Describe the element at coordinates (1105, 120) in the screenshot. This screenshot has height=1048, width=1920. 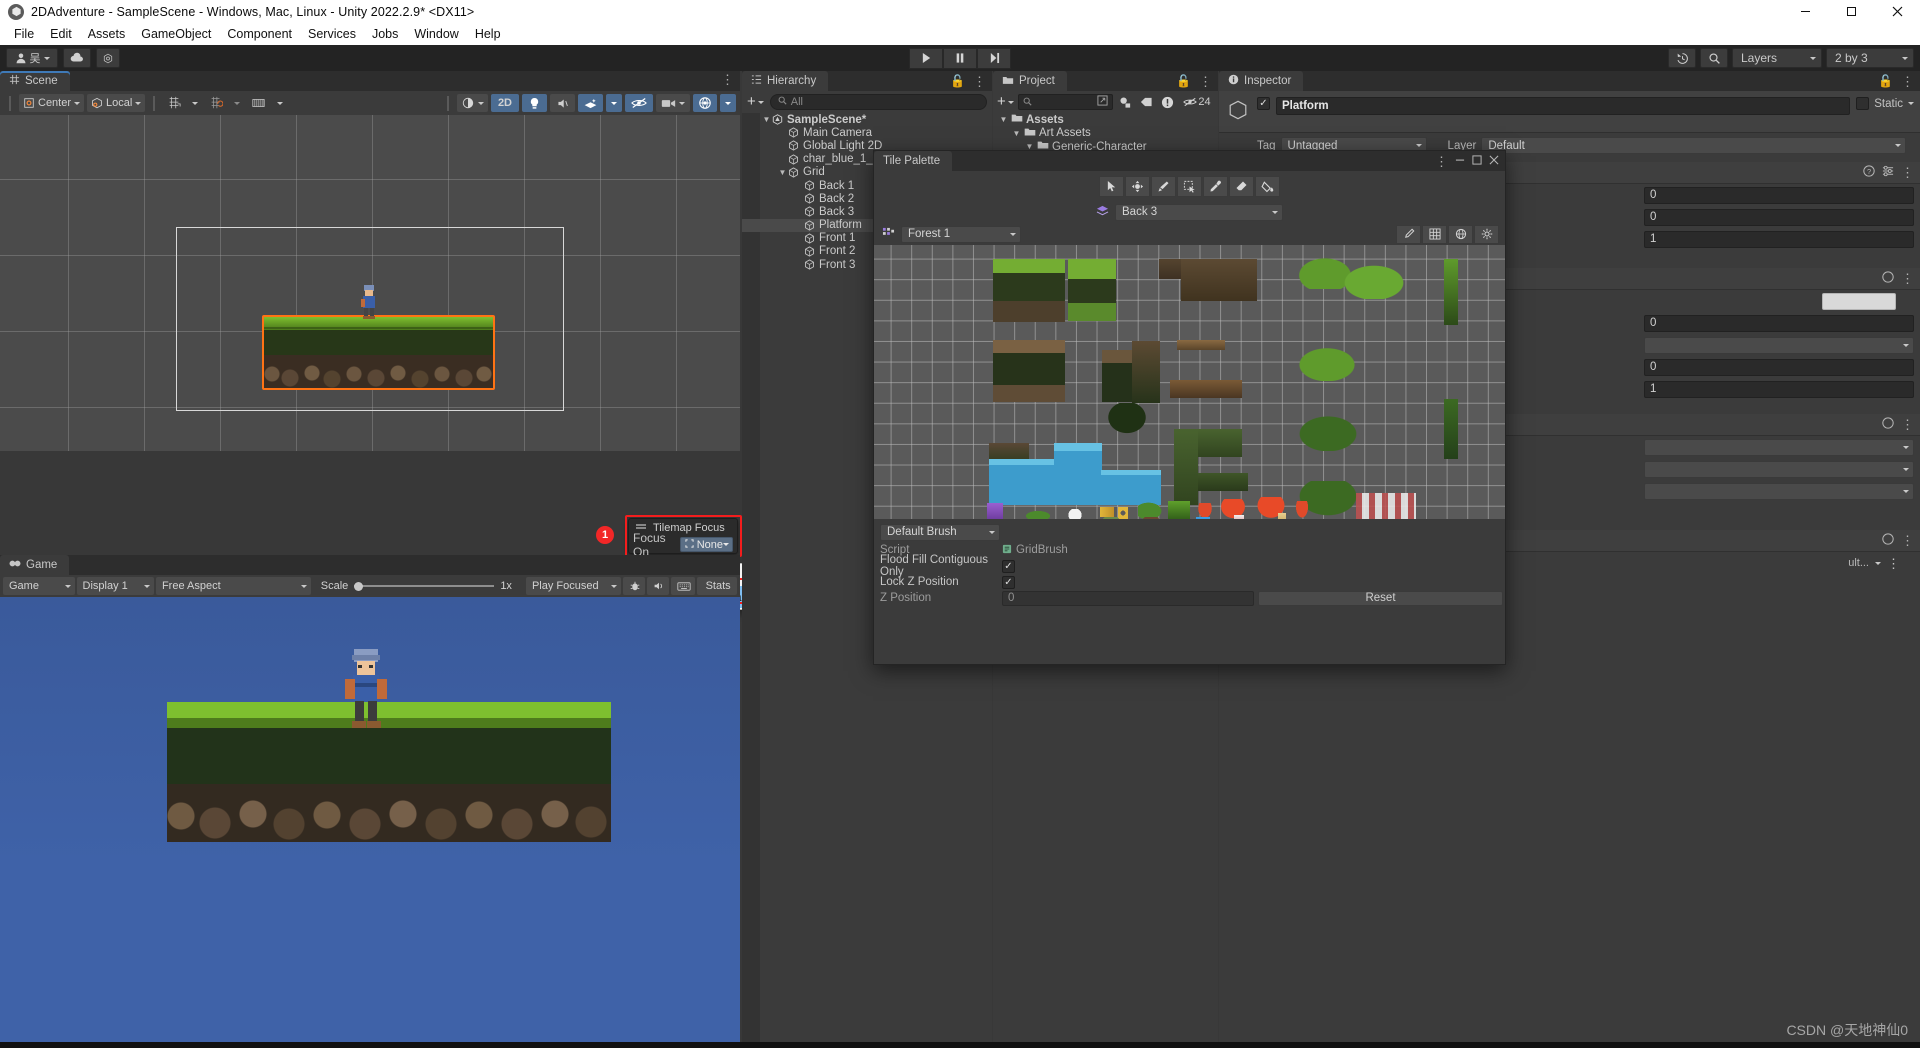
I see `project-item-assets: ▼ Assets` at that location.